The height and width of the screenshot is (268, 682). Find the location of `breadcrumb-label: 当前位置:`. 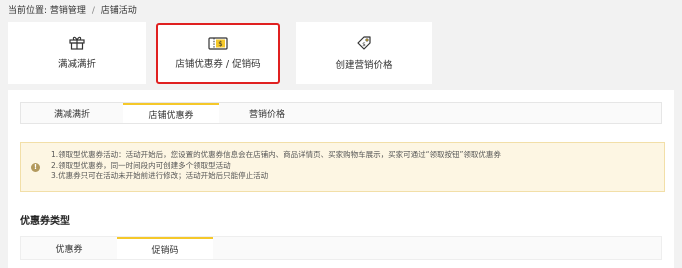

breadcrumb-label: 当前位置: is located at coordinates (28, 11).